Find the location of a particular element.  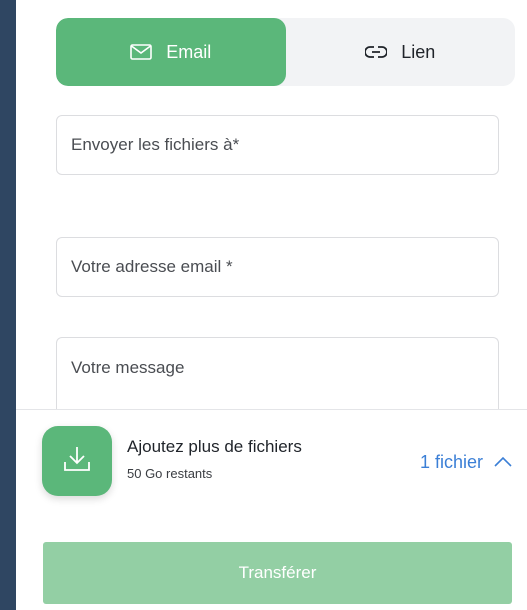

upload-icon is located at coordinates (77, 461).